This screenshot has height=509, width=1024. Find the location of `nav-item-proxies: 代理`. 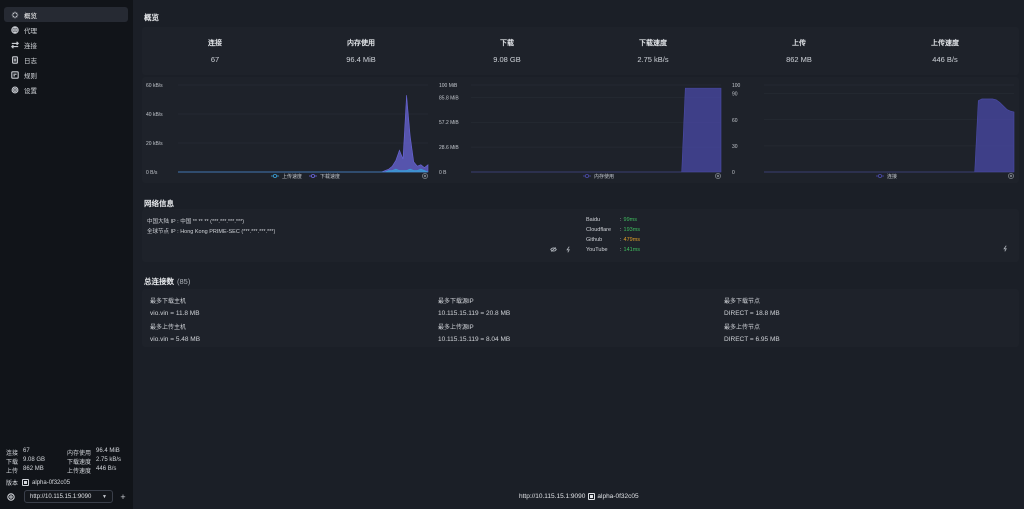

nav-item-proxies: 代理 is located at coordinates (66, 29).